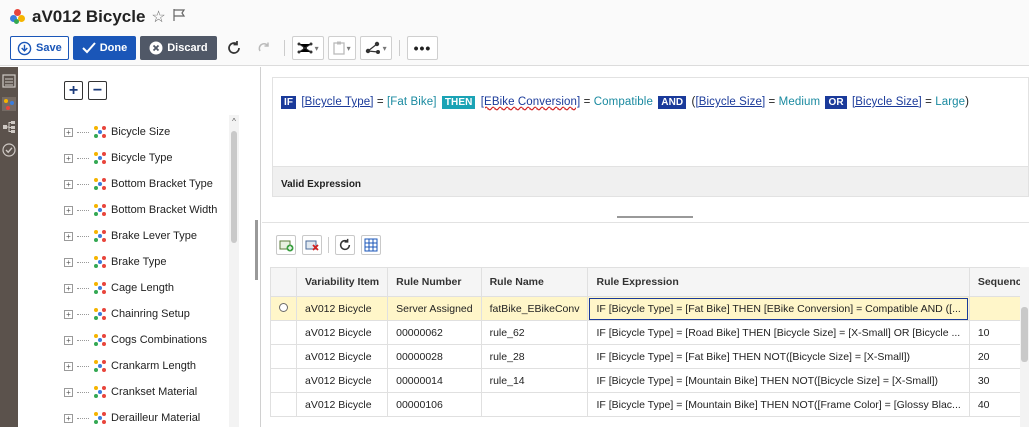  What do you see at coordinates (534, 332) in the screenshot?
I see `cell-rule-name: rule_62` at bounding box center [534, 332].